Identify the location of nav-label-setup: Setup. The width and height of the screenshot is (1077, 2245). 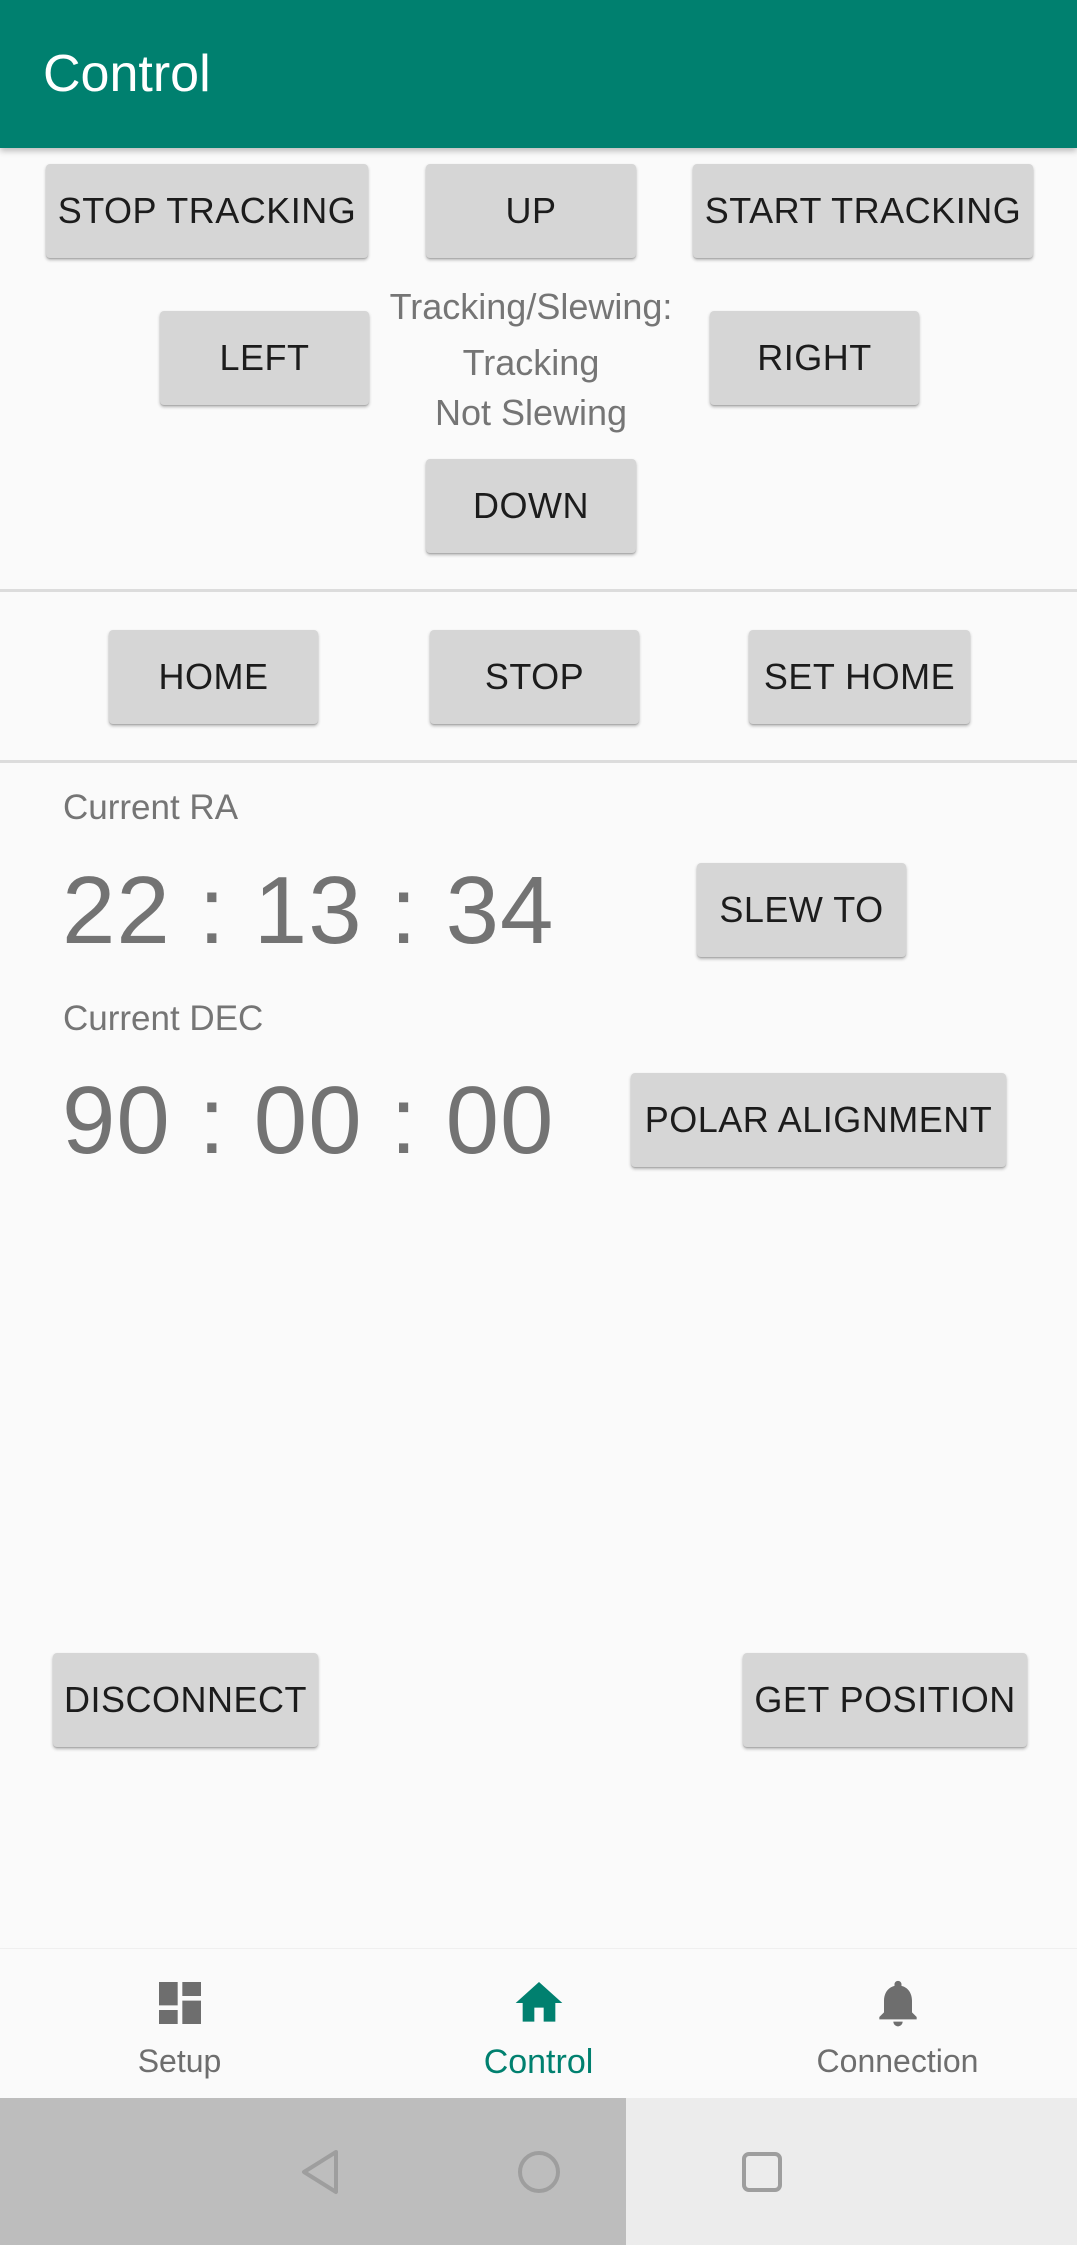
(179, 2061).